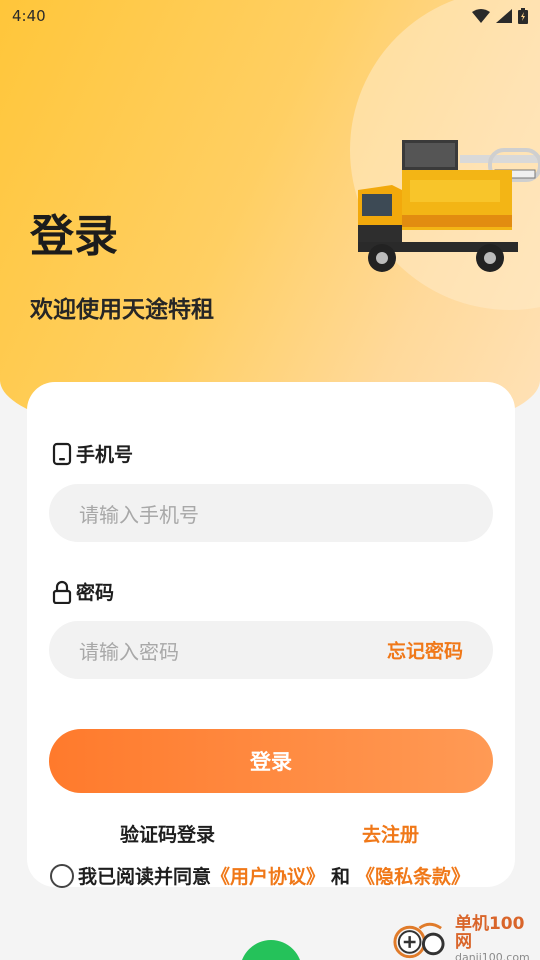 The image size is (540, 960). Describe the element at coordinates (62, 453) in the screenshot. I see `phone-icon` at that location.